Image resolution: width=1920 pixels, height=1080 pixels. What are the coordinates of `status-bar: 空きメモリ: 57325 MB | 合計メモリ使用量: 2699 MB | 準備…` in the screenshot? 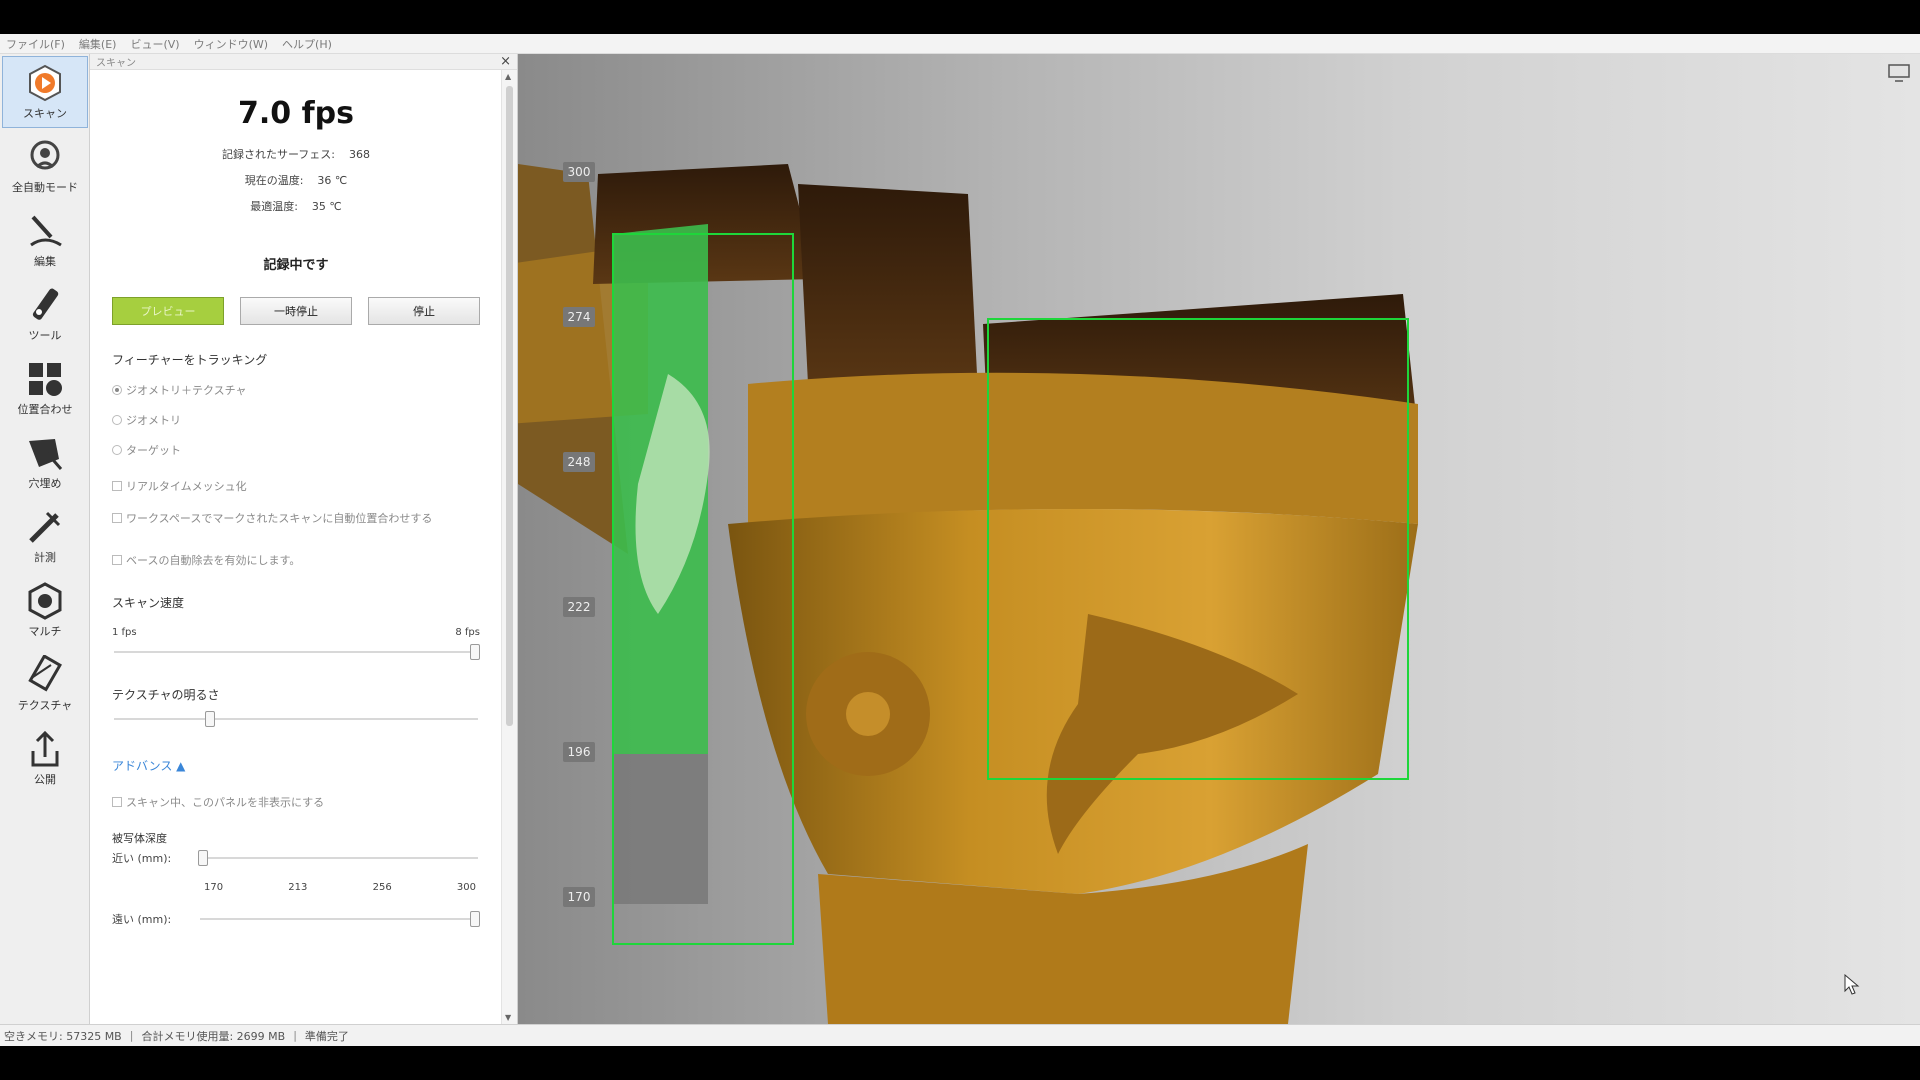 It's located at (960, 1035).